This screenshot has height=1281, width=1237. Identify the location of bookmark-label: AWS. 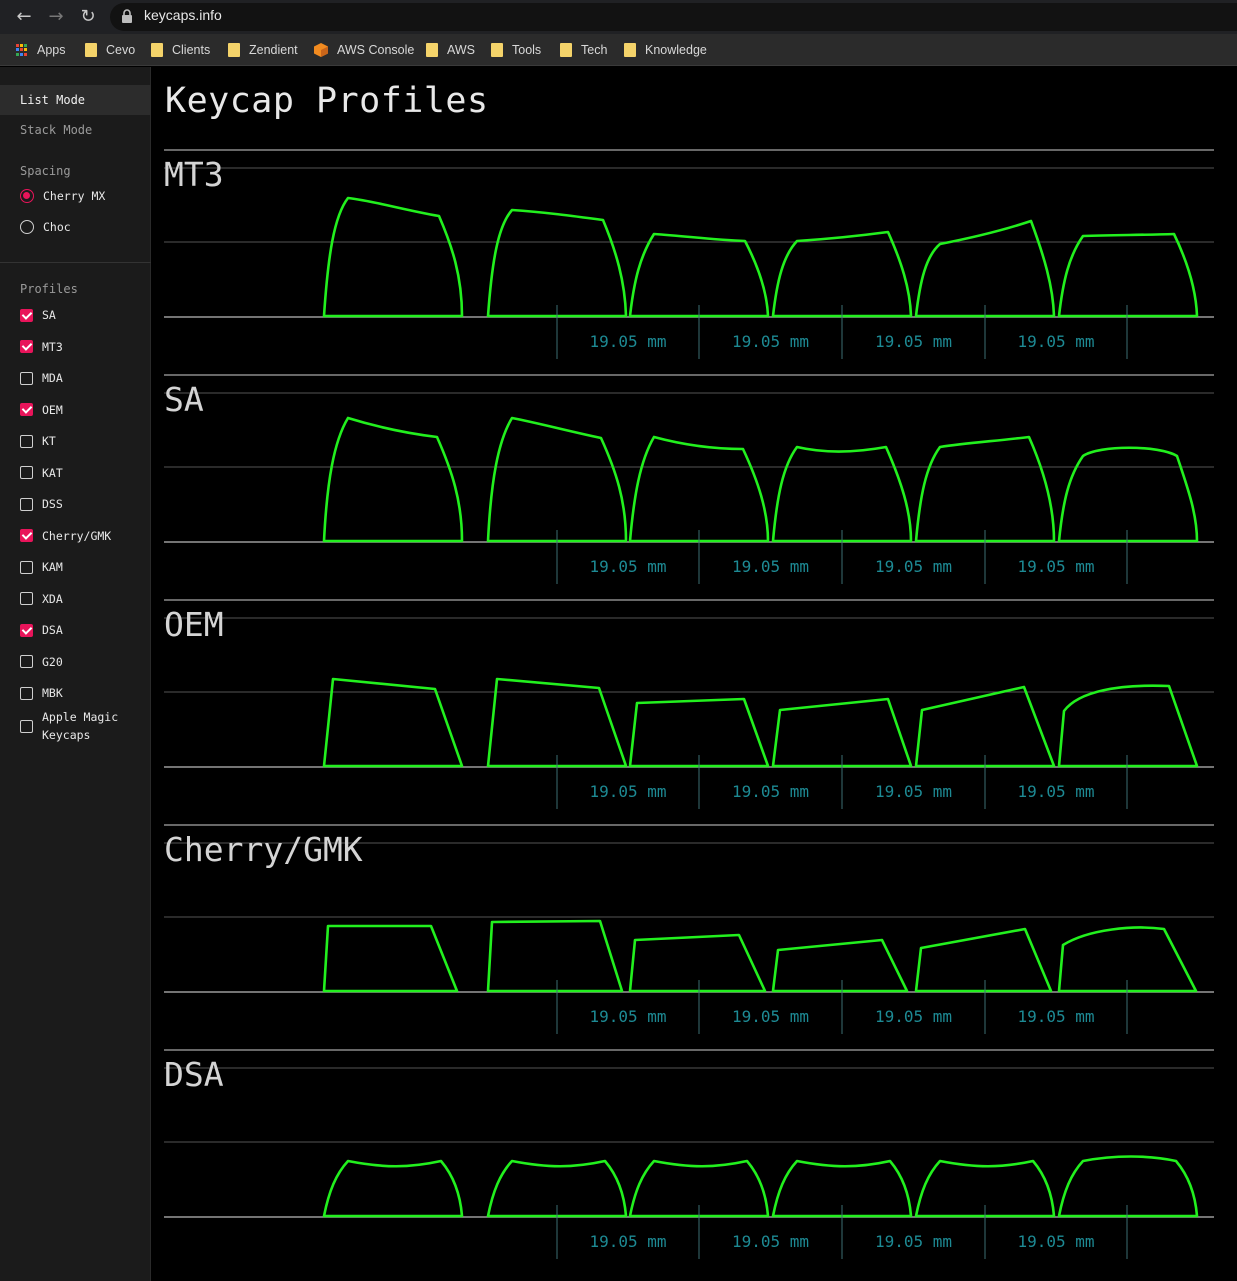
(461, 50).